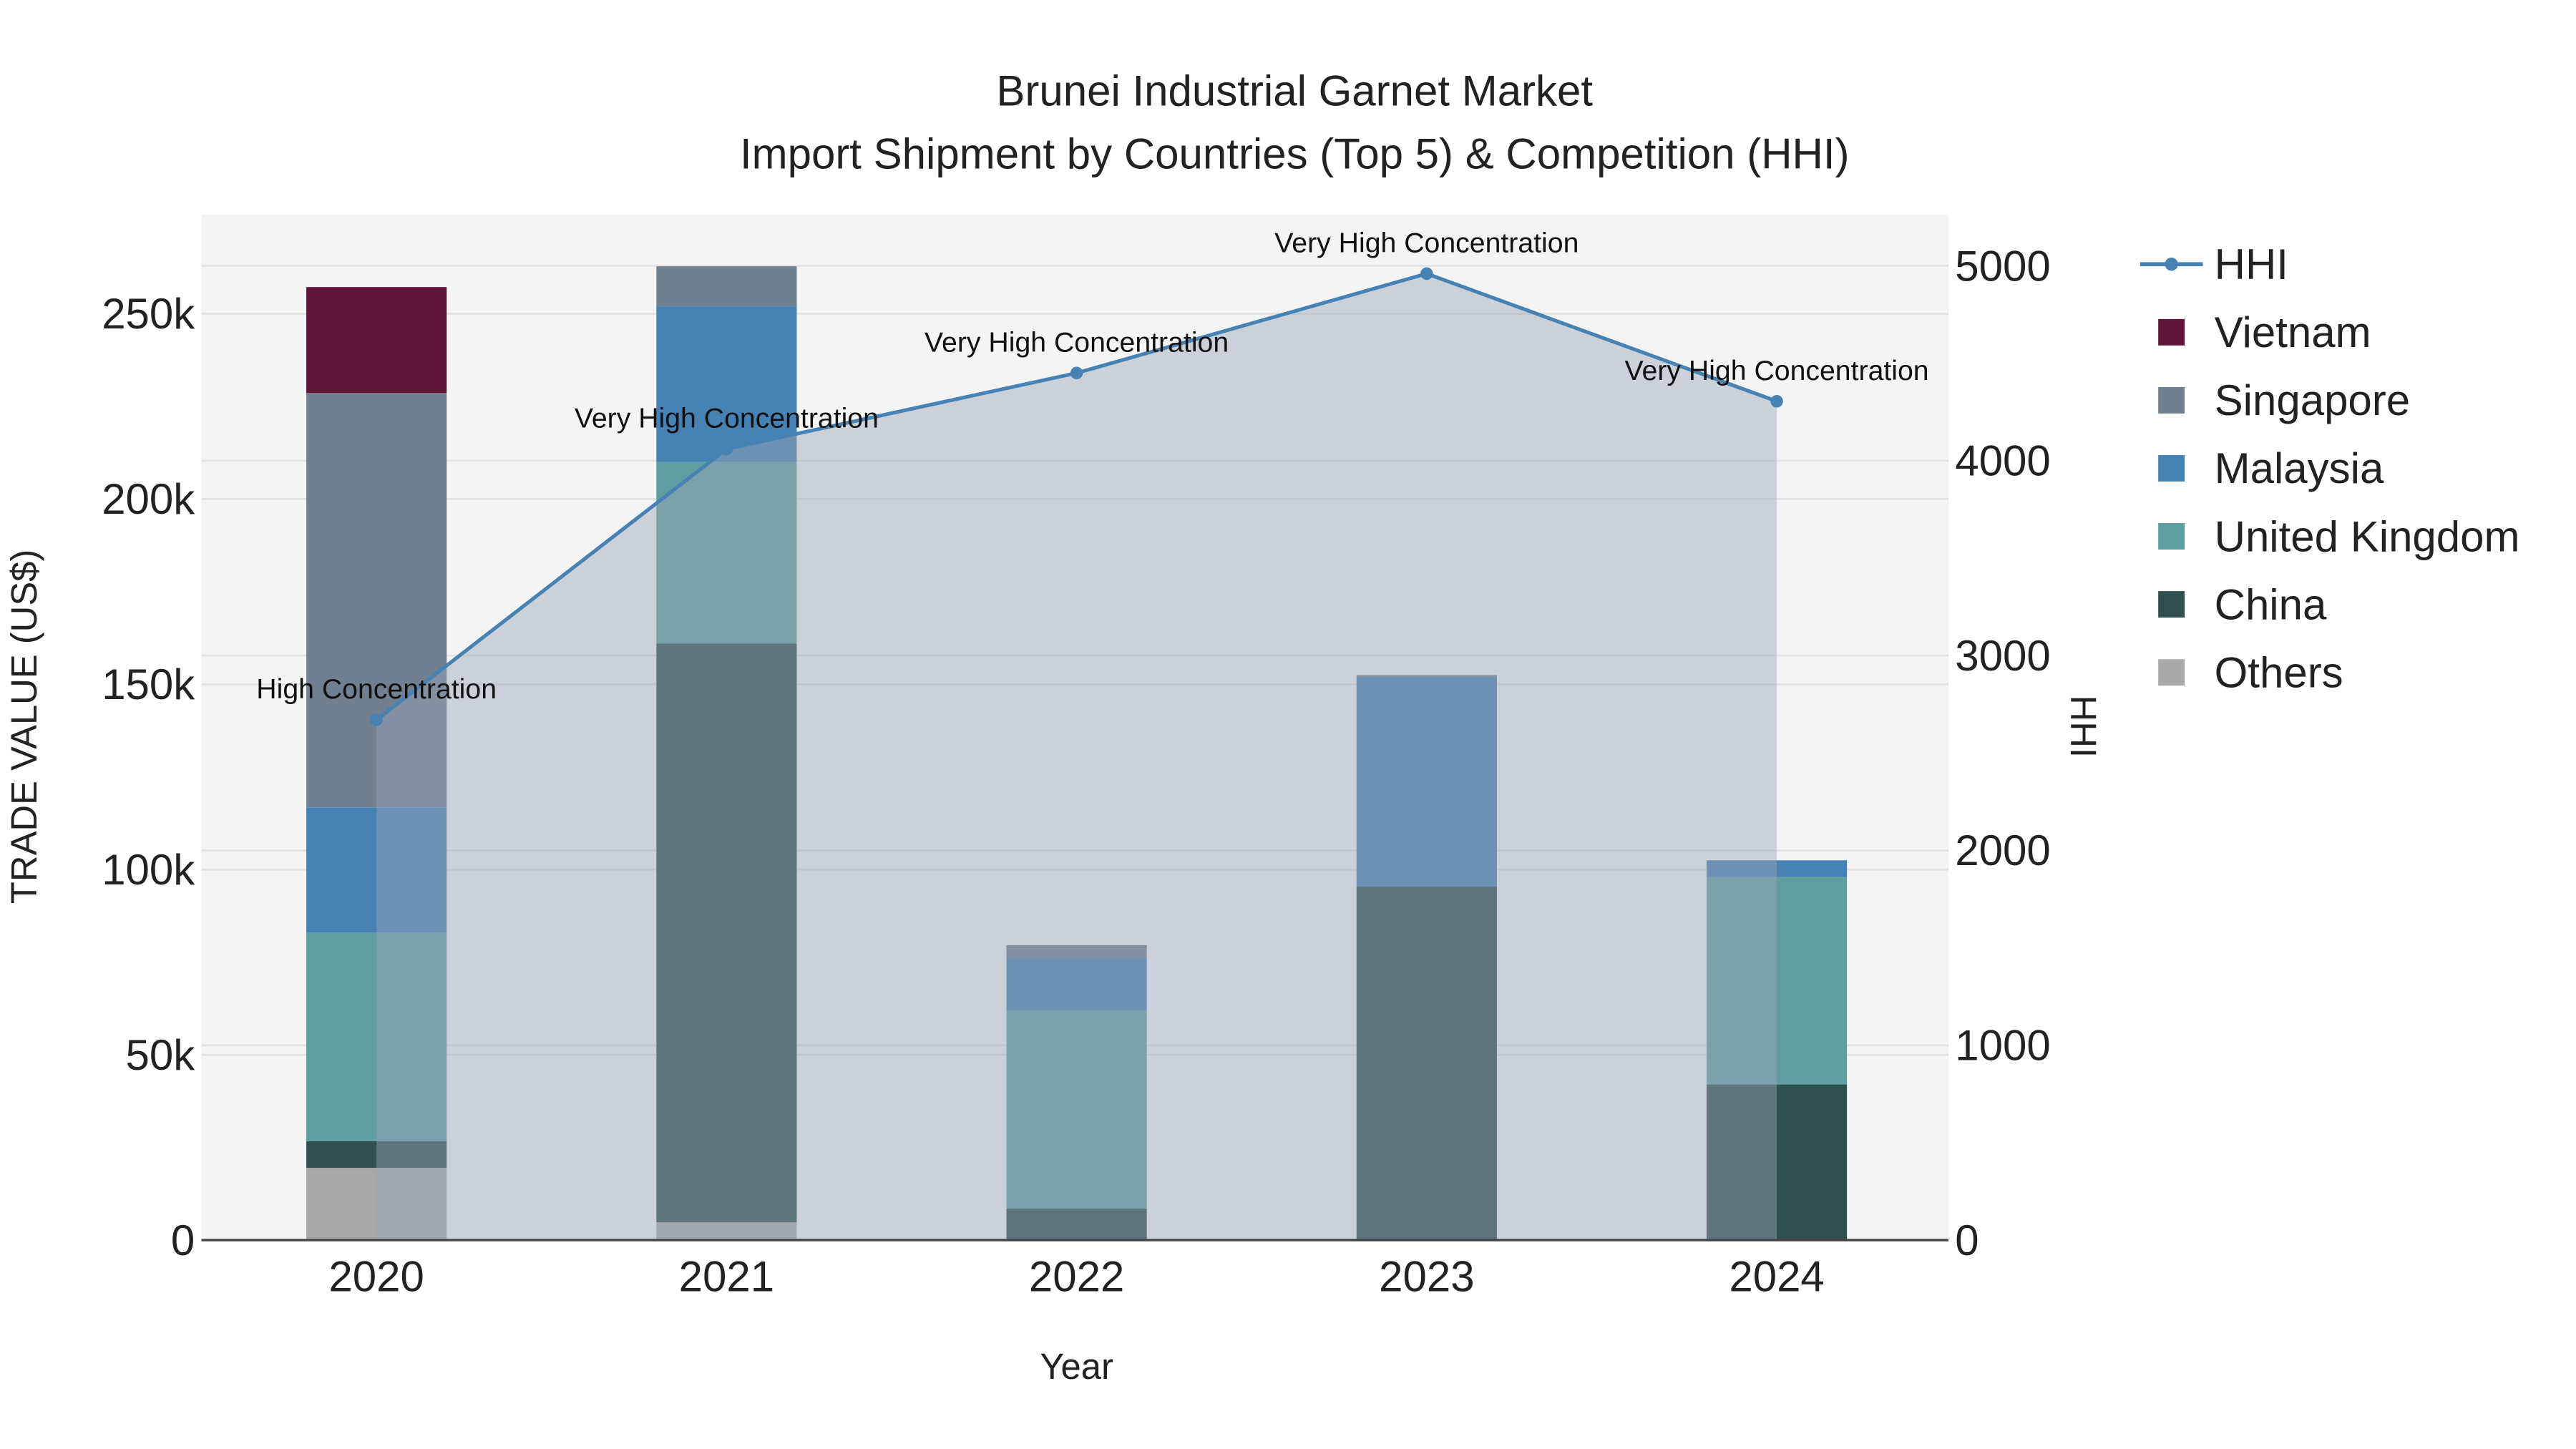  I want to click on legend-label: Singapore, so click(2313, 400).